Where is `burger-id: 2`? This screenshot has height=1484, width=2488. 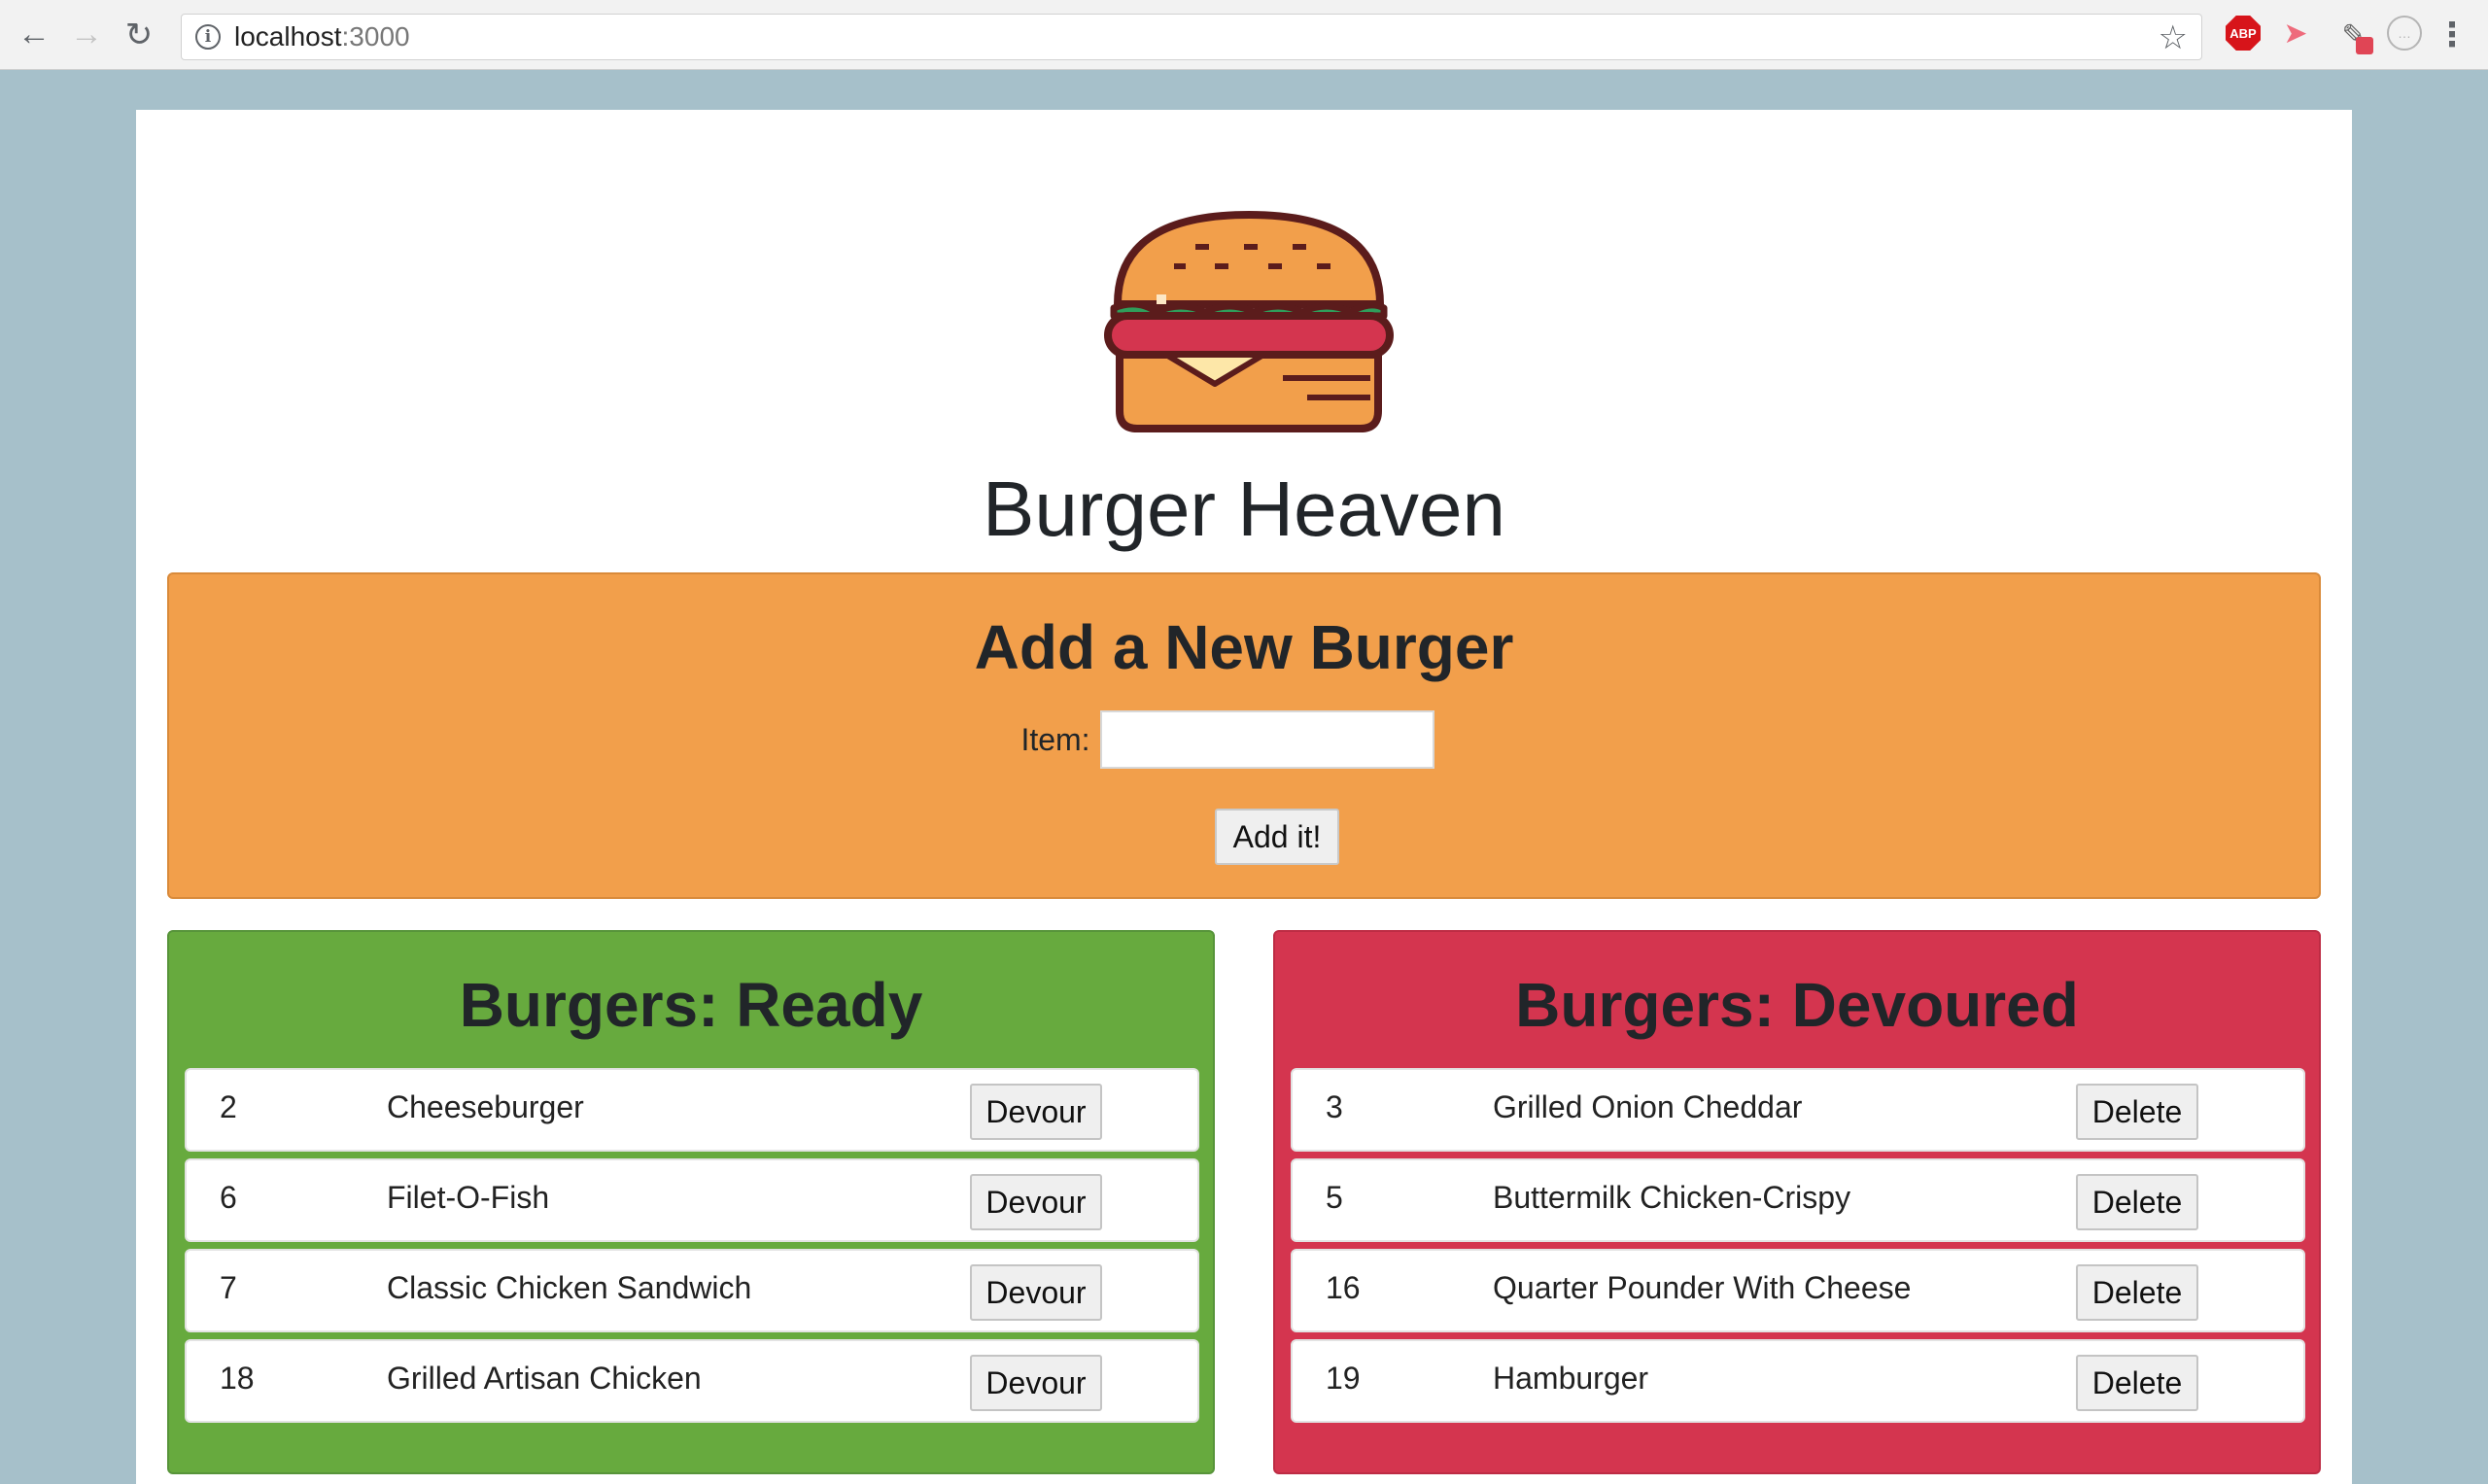 burger-id: 2 is located at coordinates (228, 1106).